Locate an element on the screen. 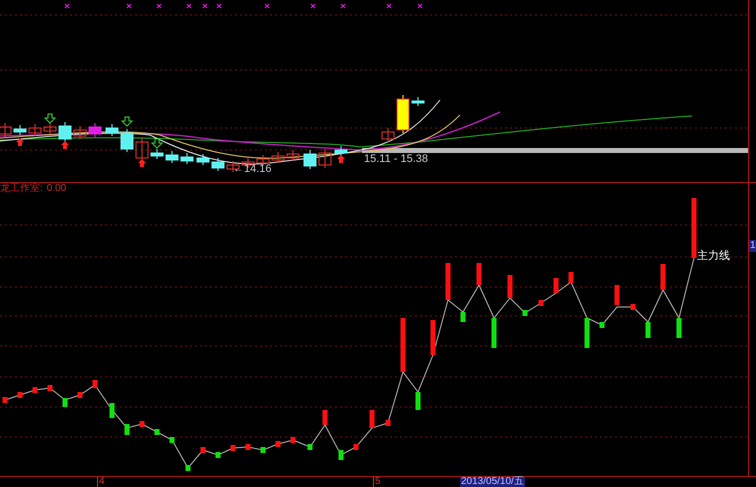 This screenshot has height=487, width=756. price-range-label: 15.11 - 15.38 is located at coordinates (396, 159).